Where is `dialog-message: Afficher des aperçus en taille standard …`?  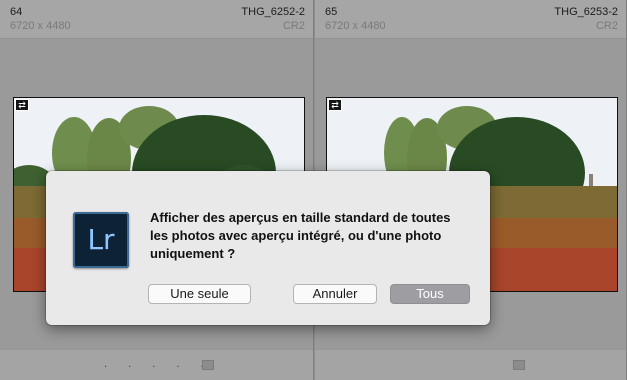 dialog-message: Afficher des aperçus en taille standard … is located at coordinates (315, 236).